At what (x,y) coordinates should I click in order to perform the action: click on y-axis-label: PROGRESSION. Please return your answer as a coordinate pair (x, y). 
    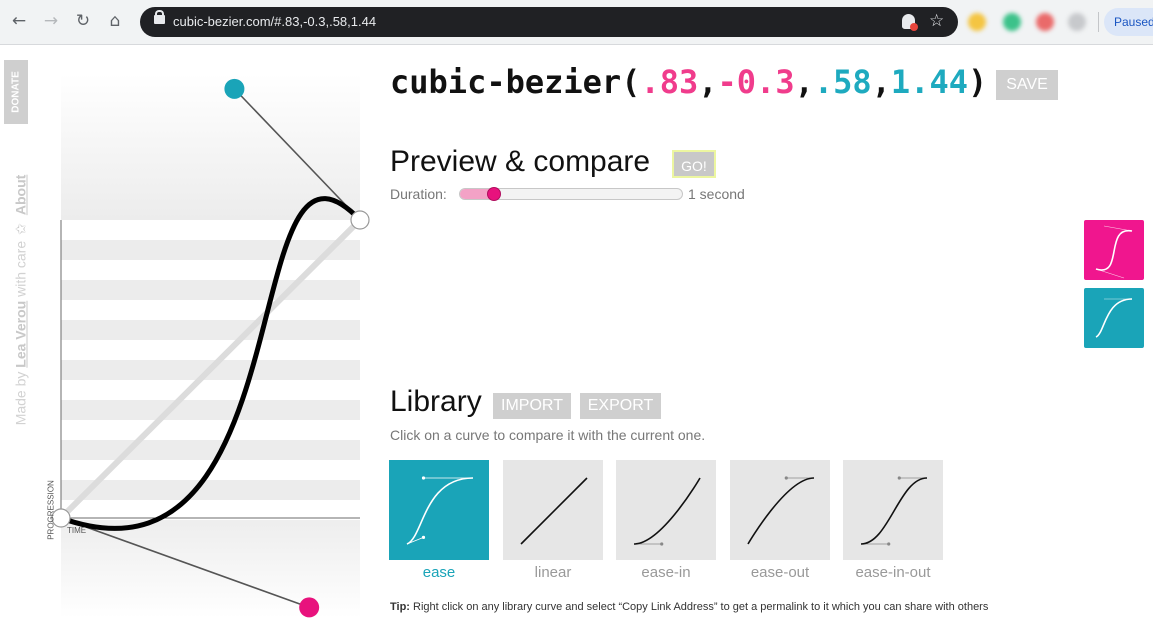
    Looking at the image, I should click on (51, 510).